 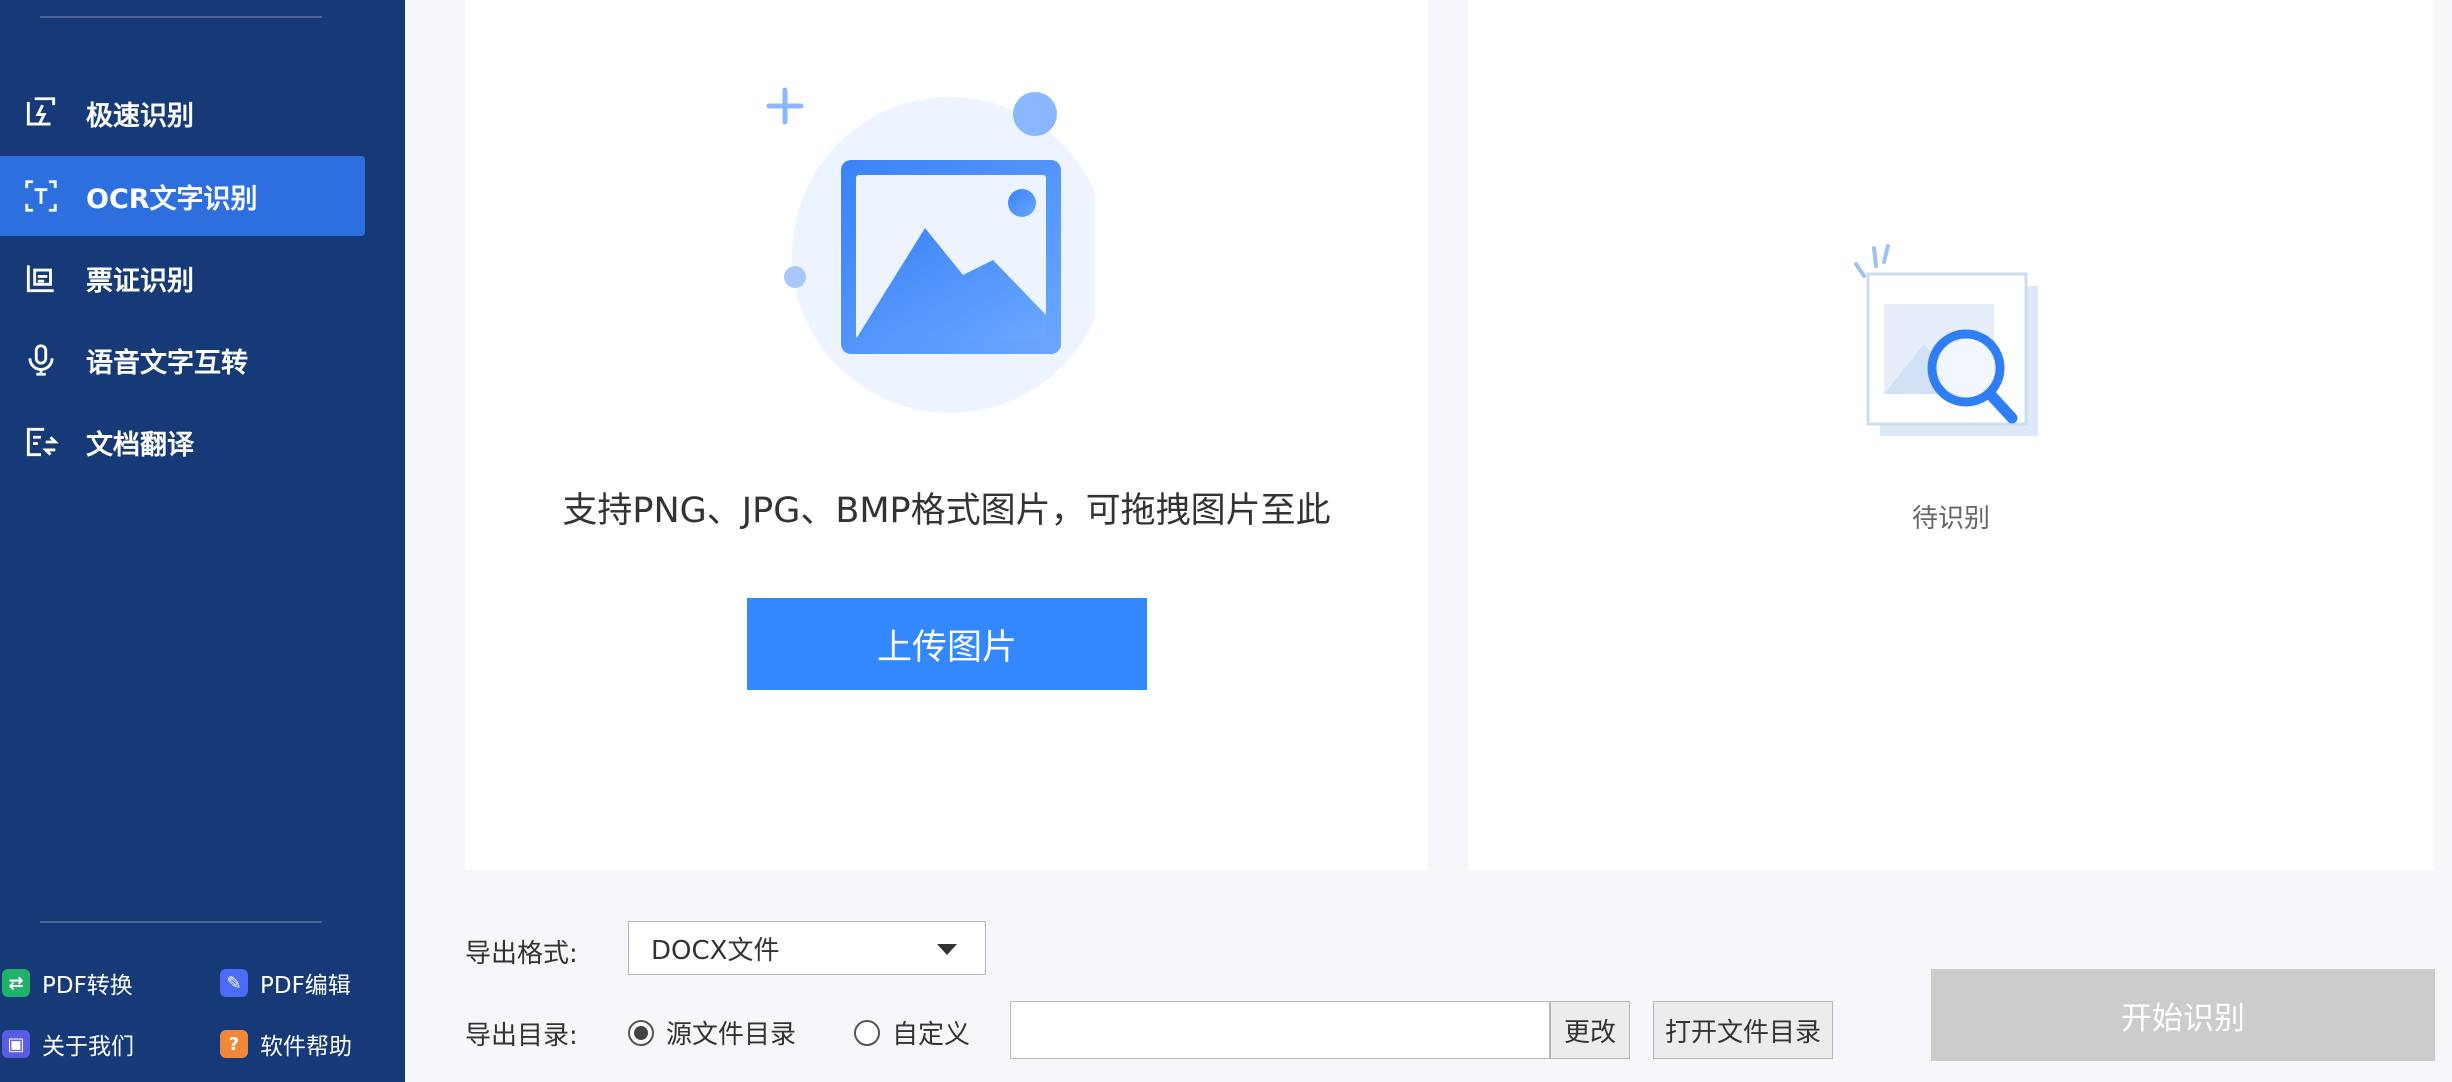 I want to click on sidebar-item-fast-recognize: 极速识别, so click(x=182, y=113).